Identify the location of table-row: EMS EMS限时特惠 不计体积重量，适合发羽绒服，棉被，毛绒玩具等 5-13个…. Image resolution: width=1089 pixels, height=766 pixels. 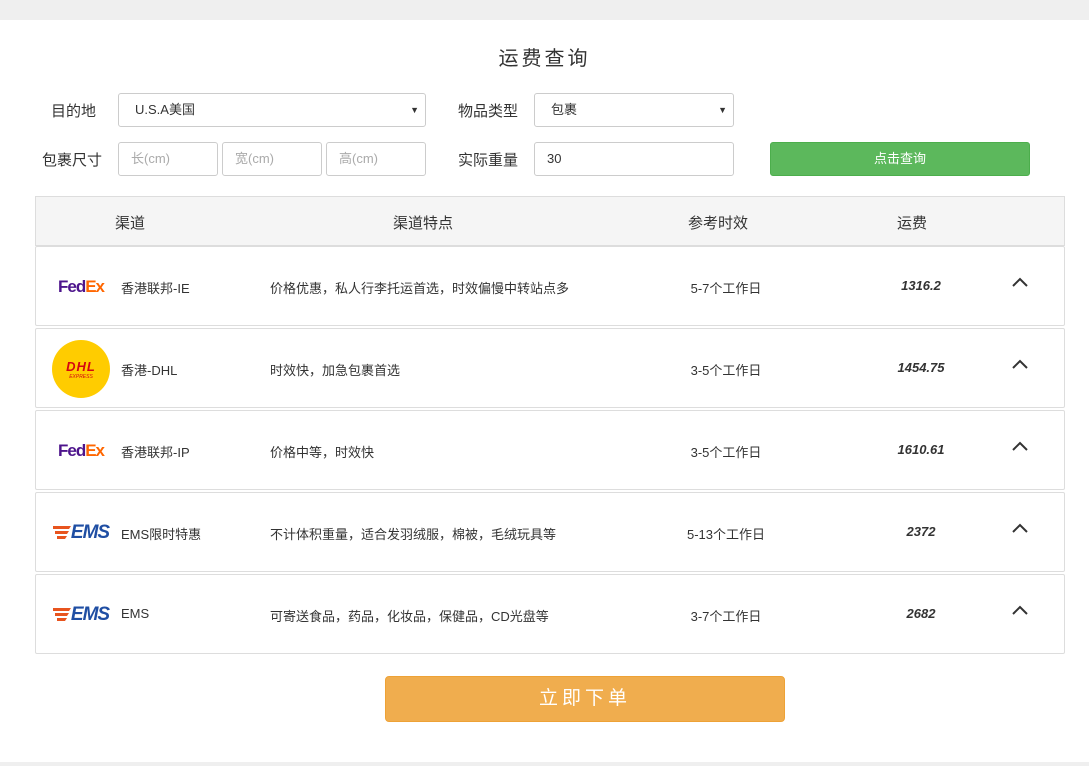
(550, 532).